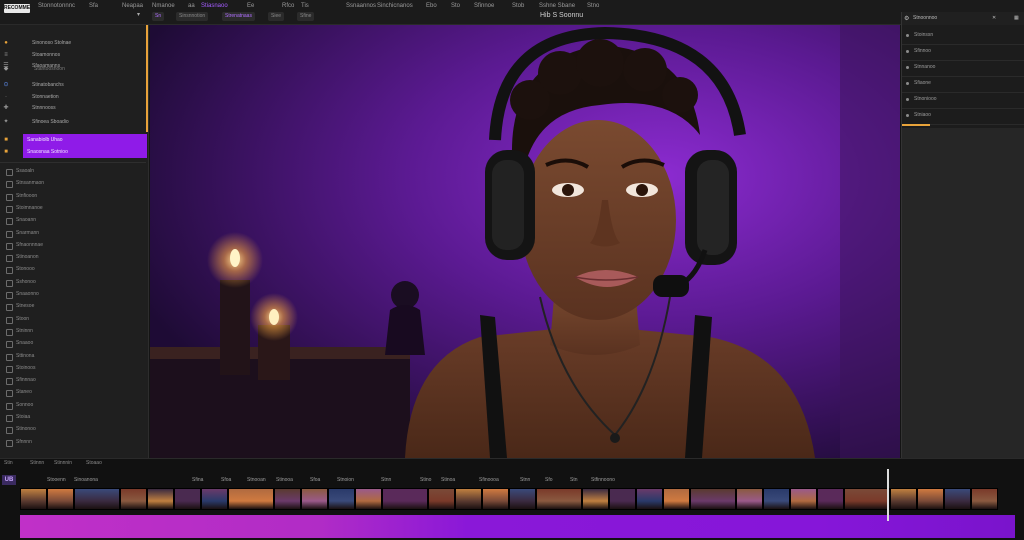  What do you see at coordinates (489, 480) in the screenshot?
I see `timeline-tool: Sfinoooa` at bounding box center [489, 480].